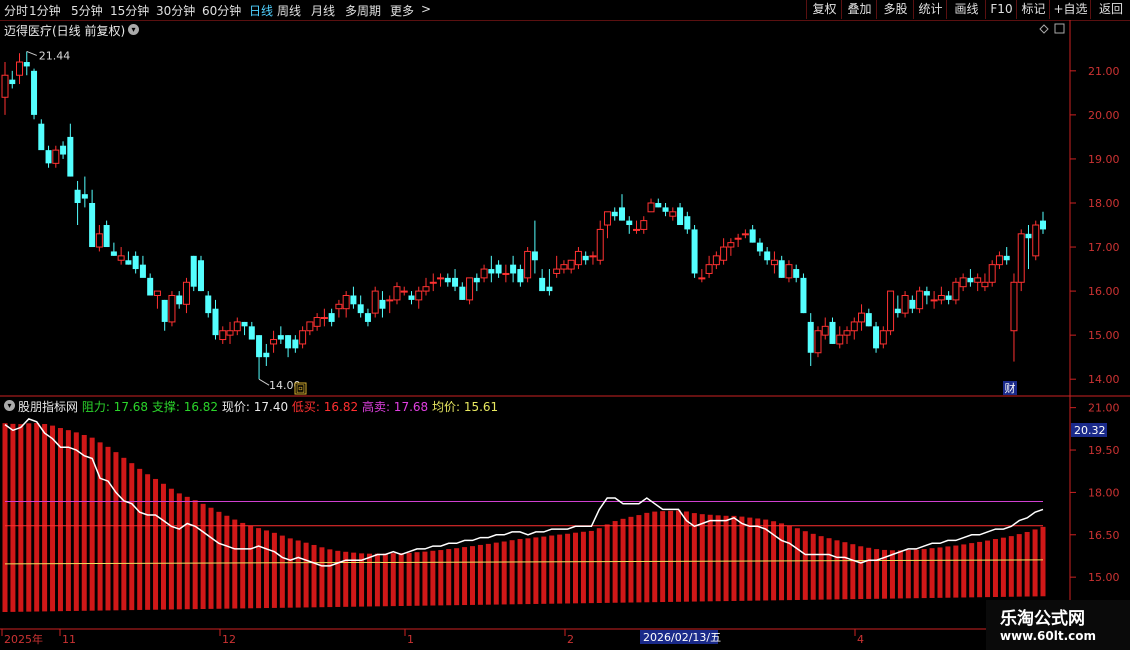 This screenshot has width=1130, height=650. I want to click on ind-y-tick-label-4: 15.00, so click(1104, 577).